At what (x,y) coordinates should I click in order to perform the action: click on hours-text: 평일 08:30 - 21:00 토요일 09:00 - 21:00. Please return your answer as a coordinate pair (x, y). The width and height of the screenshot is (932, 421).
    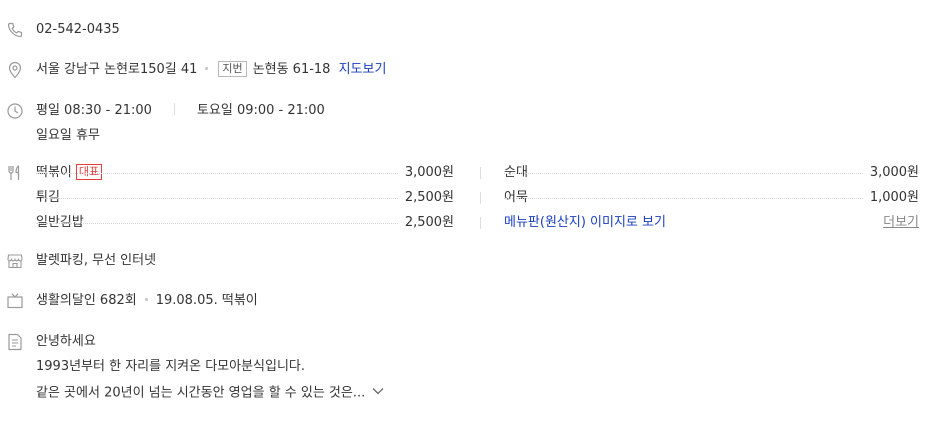
    Looking at the image, I should click on (180, 111).